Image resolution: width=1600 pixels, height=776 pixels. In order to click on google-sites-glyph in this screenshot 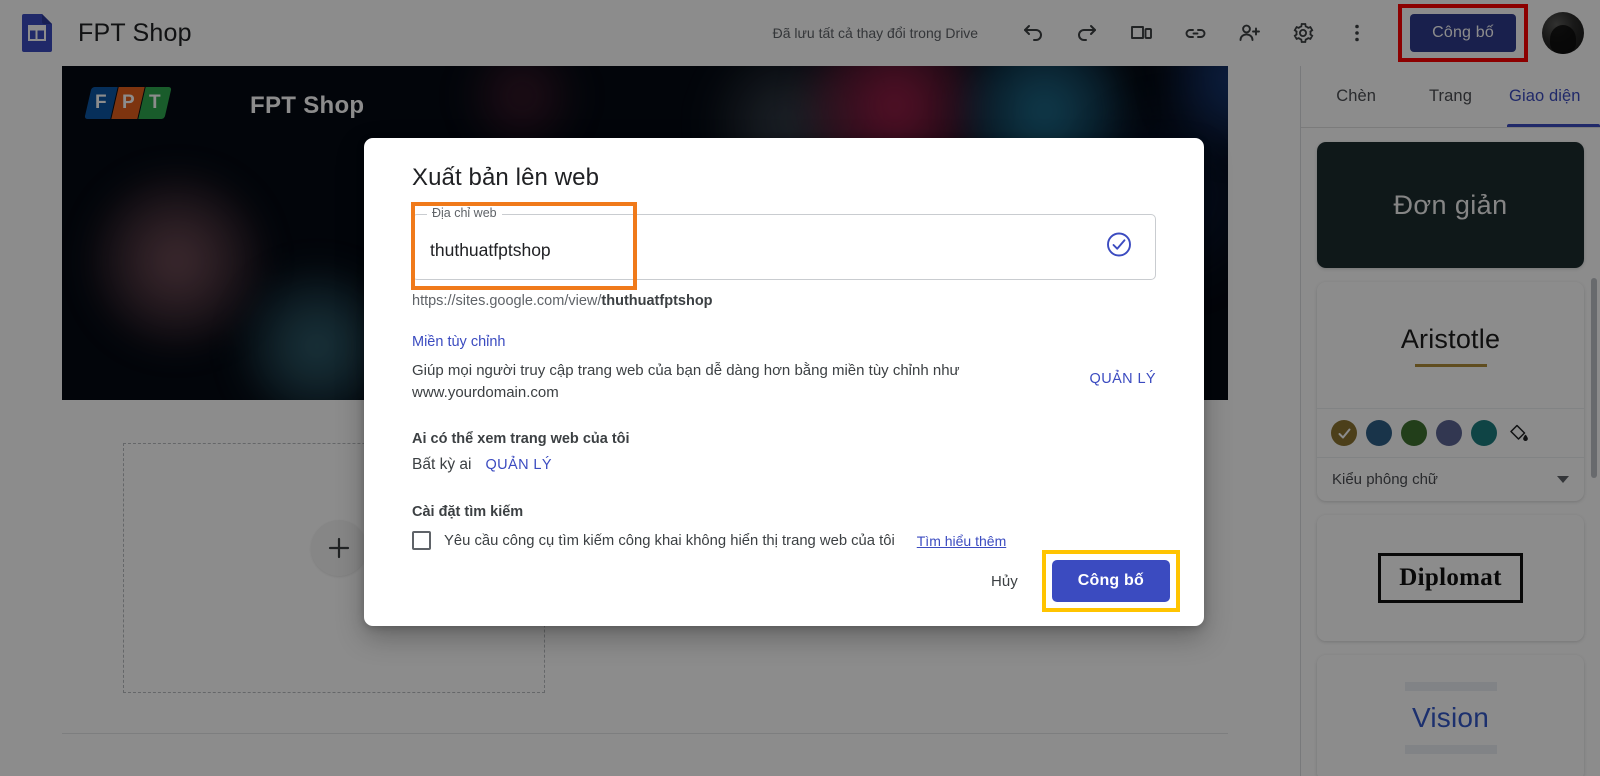, I will do `click(37, 33)`.